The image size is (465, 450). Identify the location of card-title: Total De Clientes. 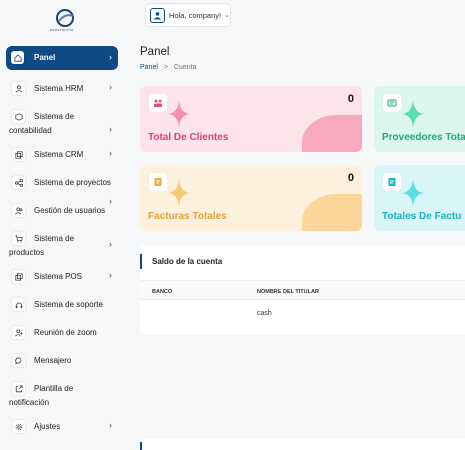
(188, 137).